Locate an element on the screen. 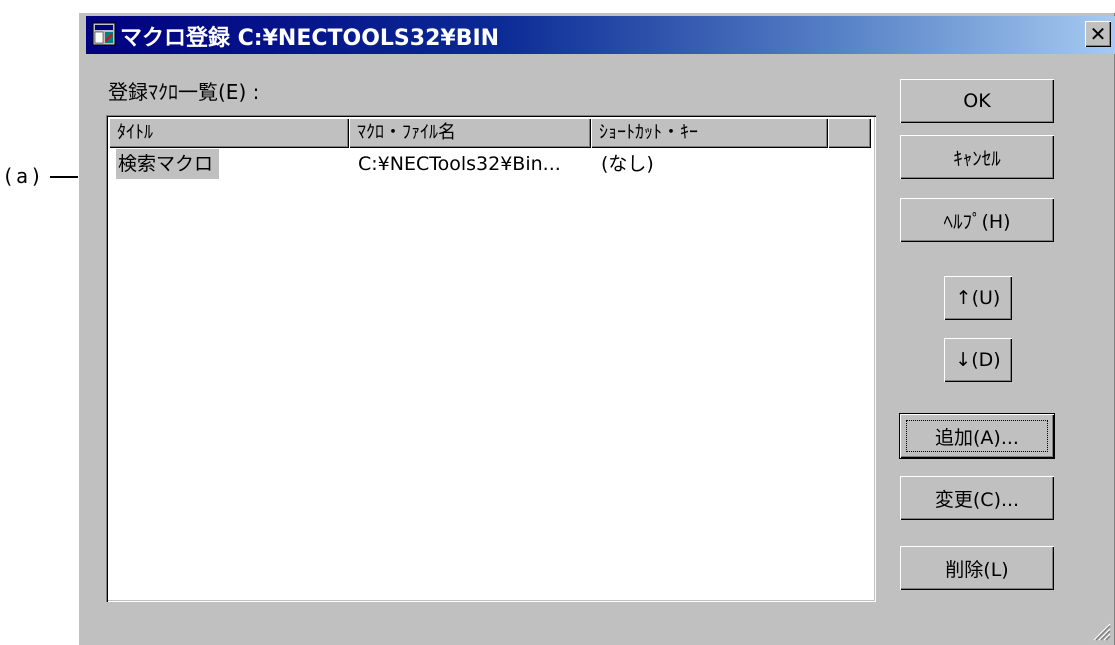 The image size is (1115, 645). annotation-label: (a) is located at coordinates (23, 176).